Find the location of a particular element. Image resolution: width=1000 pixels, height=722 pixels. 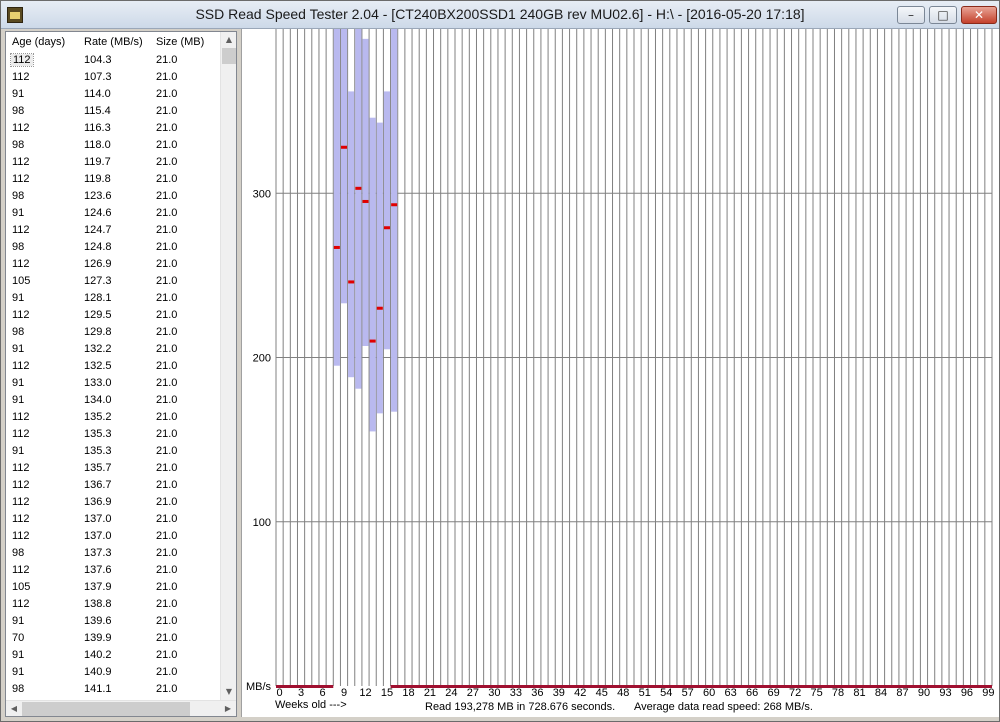

list-item: 98 124.8 21.0 is located at coordinates (114, 247).